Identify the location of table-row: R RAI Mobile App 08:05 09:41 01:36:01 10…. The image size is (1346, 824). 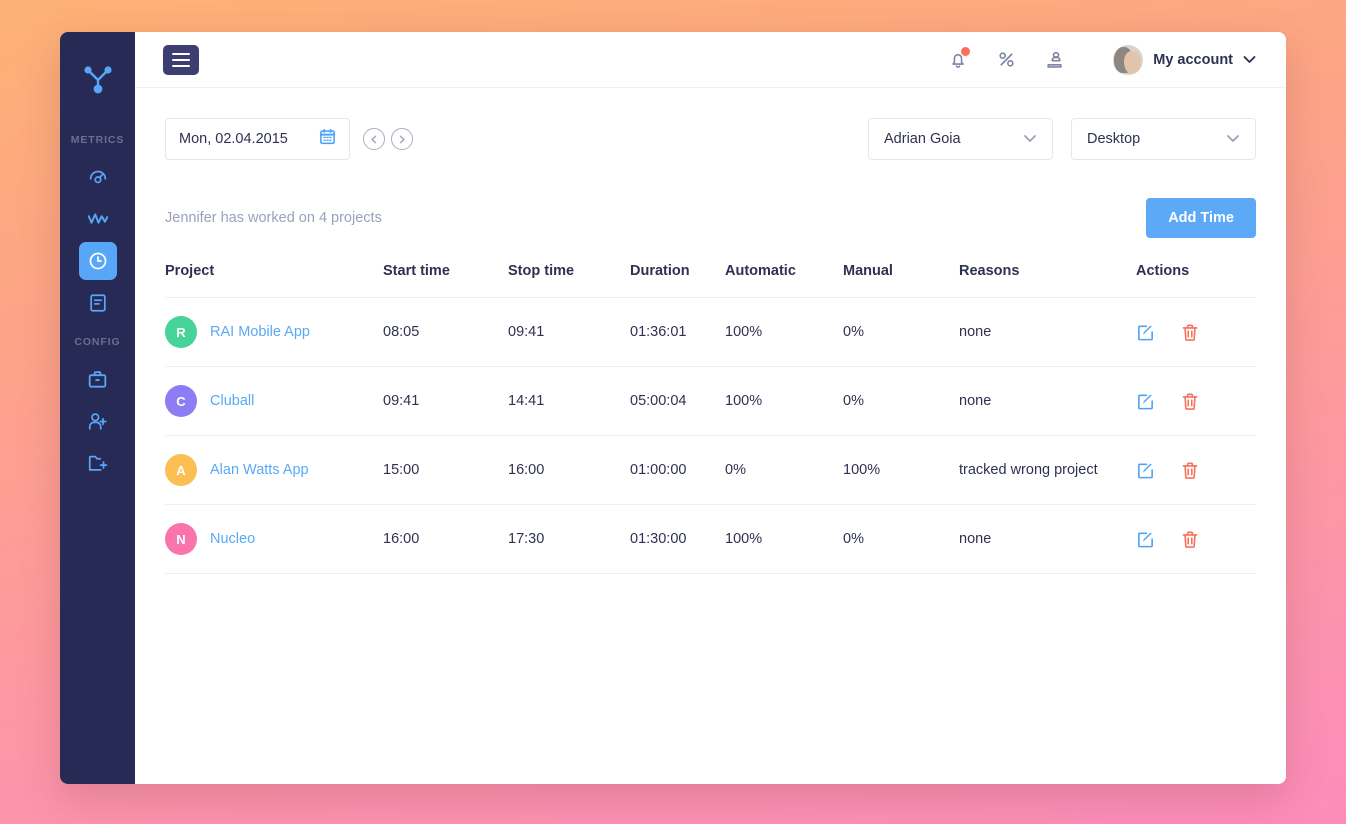
(710, 332).